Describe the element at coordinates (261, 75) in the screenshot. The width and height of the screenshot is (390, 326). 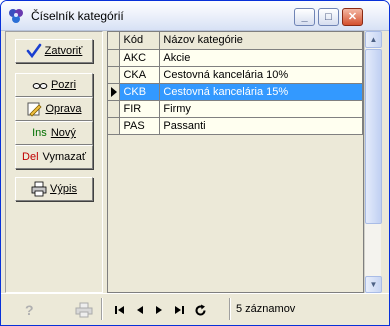
I see `cell-name: Cestovná kancelária 10%` at that location.